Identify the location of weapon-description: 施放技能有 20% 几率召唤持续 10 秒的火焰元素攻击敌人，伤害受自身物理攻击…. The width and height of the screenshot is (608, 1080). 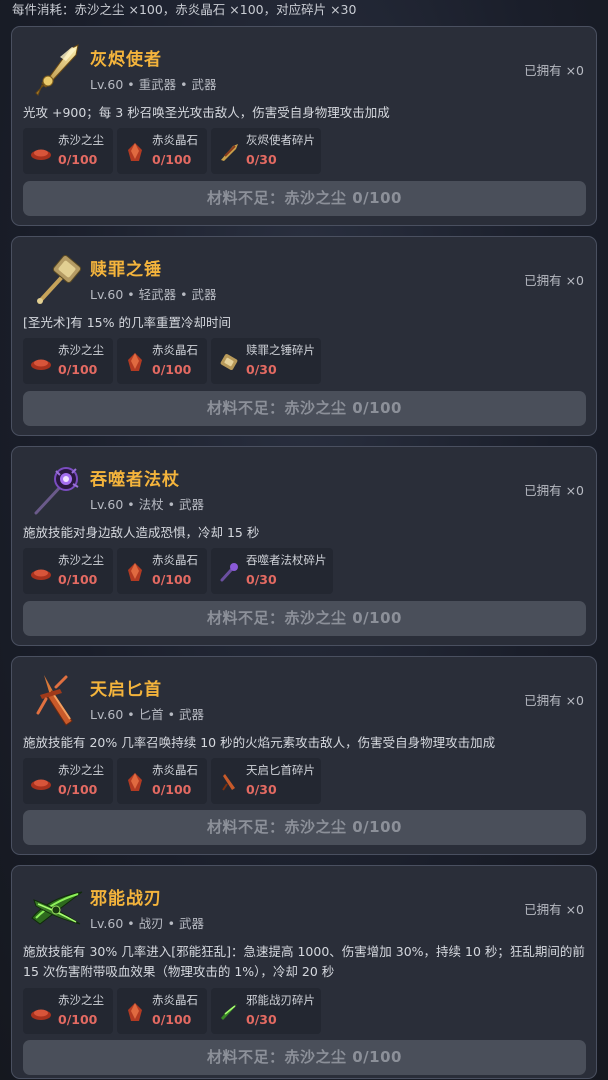
(259, 742).